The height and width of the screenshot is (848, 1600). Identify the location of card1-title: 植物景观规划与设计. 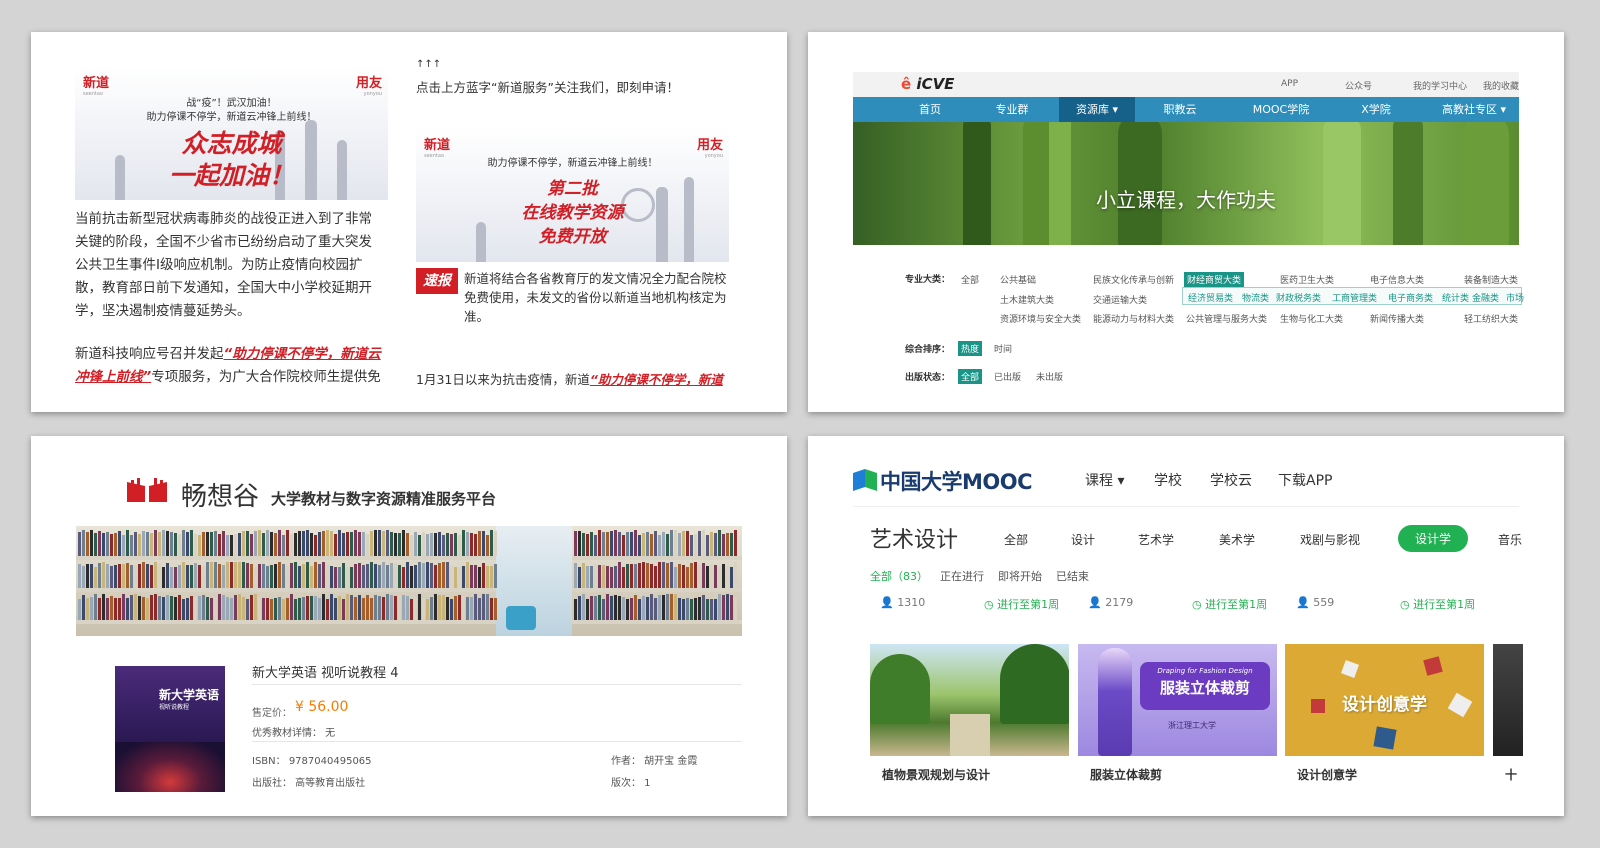
(936, 774).